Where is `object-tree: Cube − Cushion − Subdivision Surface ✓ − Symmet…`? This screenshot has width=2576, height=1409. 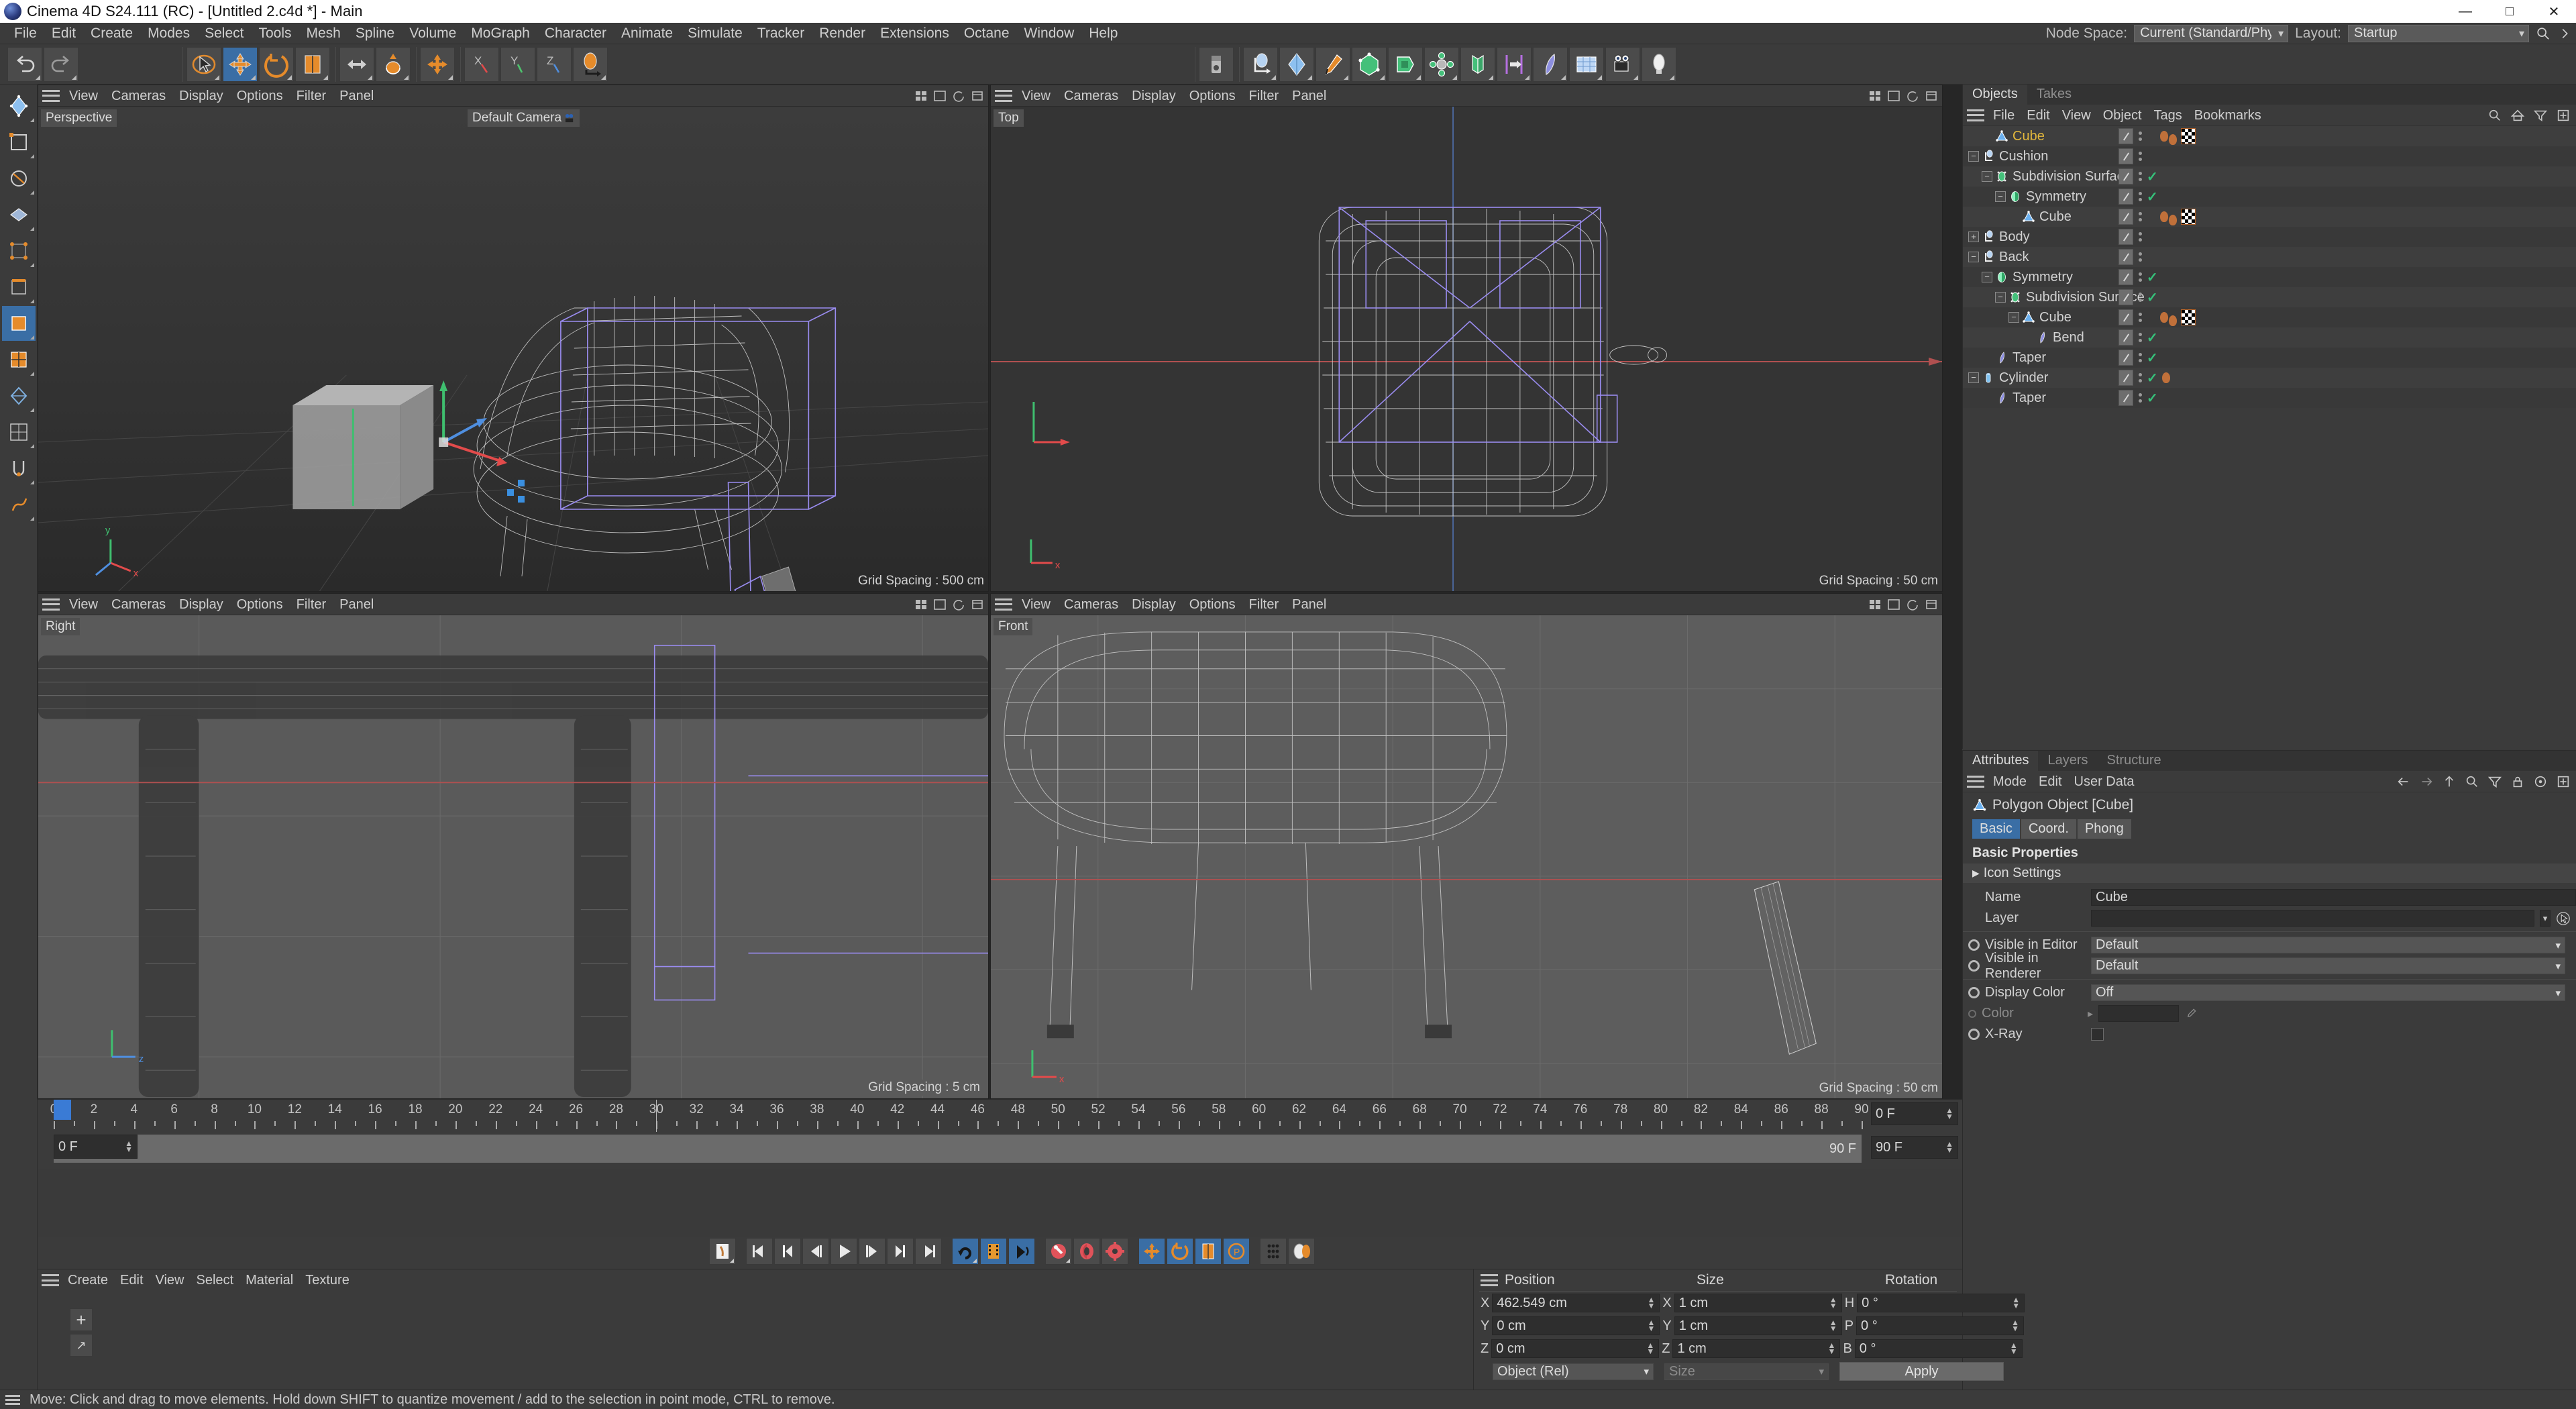
object-tree: Cube − Cushion − Subdivision Surface ✓ − Symmet… is located at coordinates (2269, 437).